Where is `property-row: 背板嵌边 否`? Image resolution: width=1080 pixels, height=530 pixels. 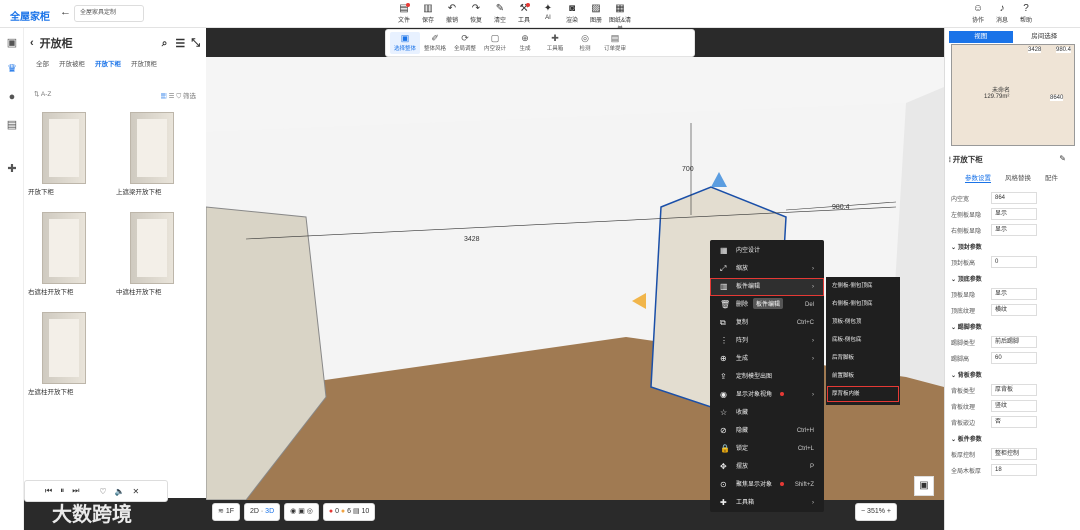 property-row: 背板嵌边 否 is located at coordinates (1013, 422).